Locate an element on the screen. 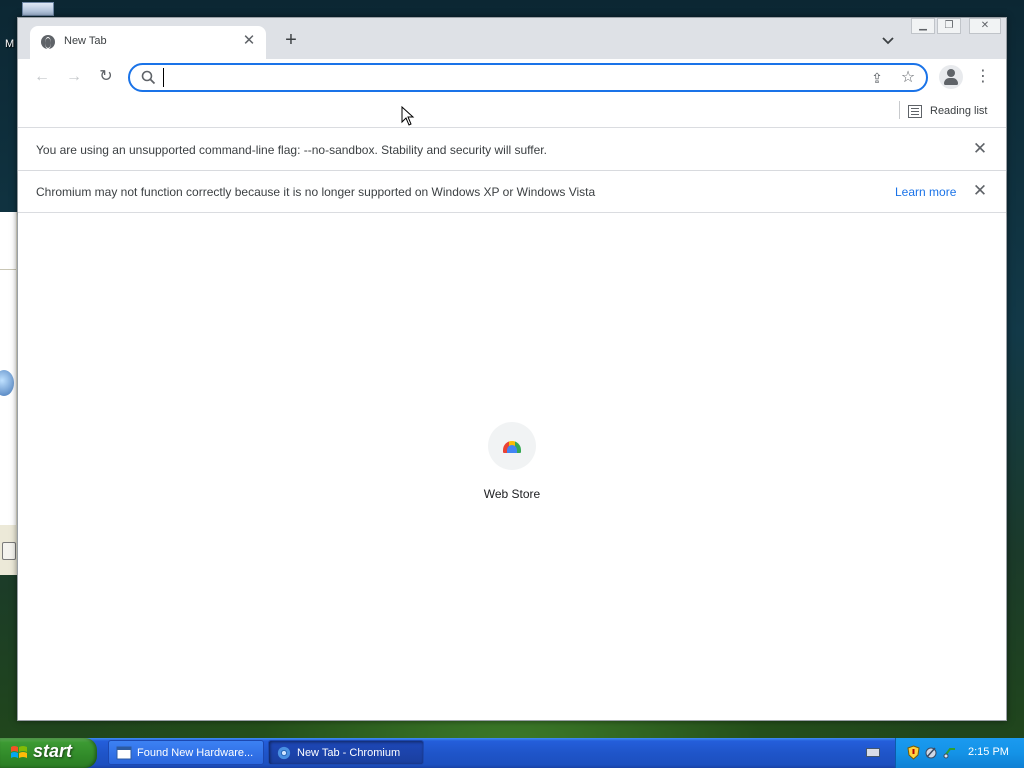  taskbar-item-chromium: New Tab - Chromium is located at coordinates (346, 752).